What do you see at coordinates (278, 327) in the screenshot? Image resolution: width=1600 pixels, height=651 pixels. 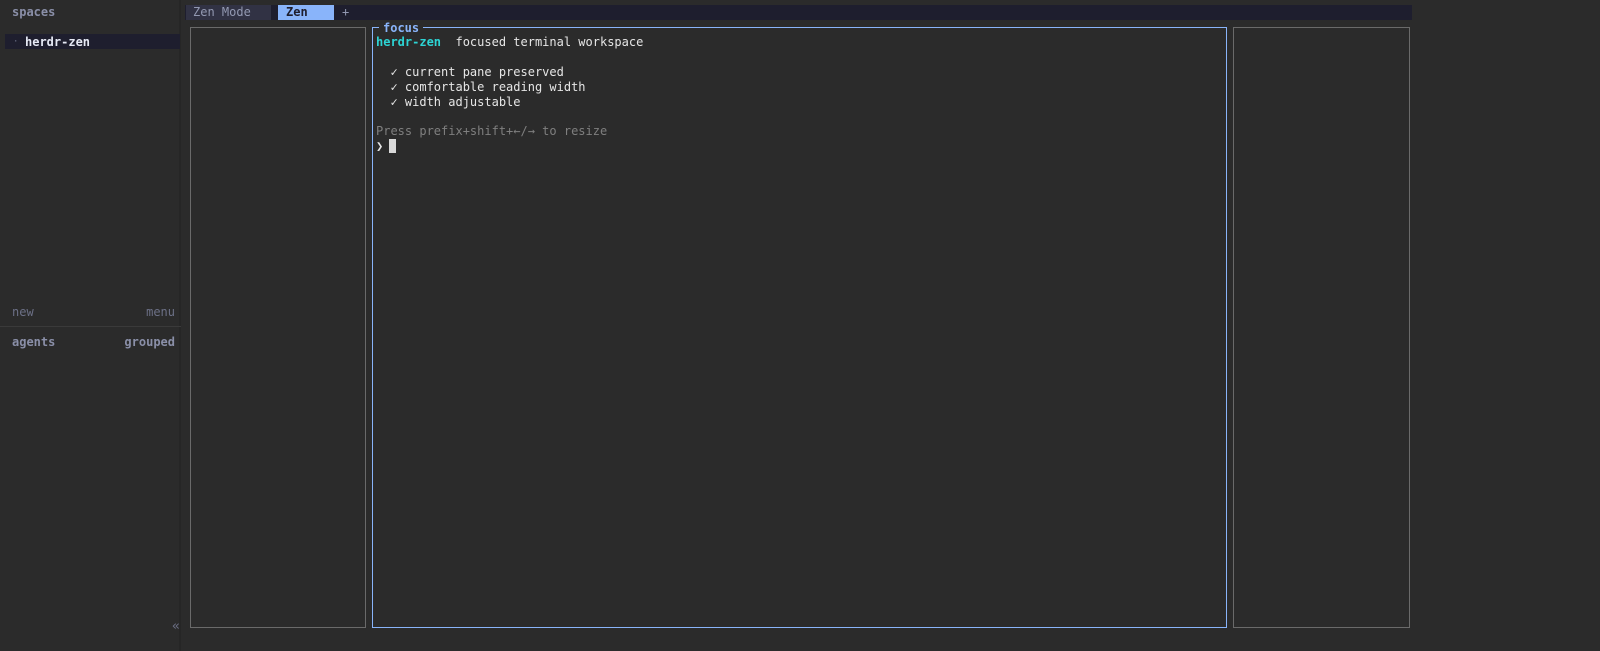 I see `left-spacer-pane` at bounding box center [278, 327].